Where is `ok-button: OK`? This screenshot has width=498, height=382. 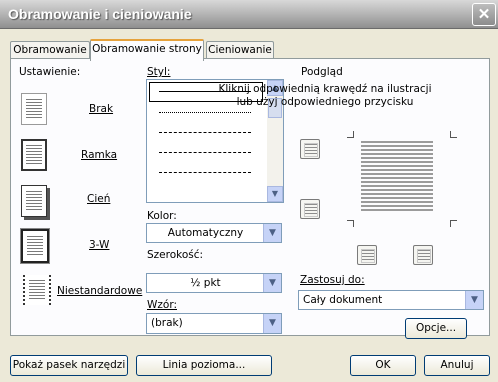 ok-button: OK is located at coordinates (383, 365).